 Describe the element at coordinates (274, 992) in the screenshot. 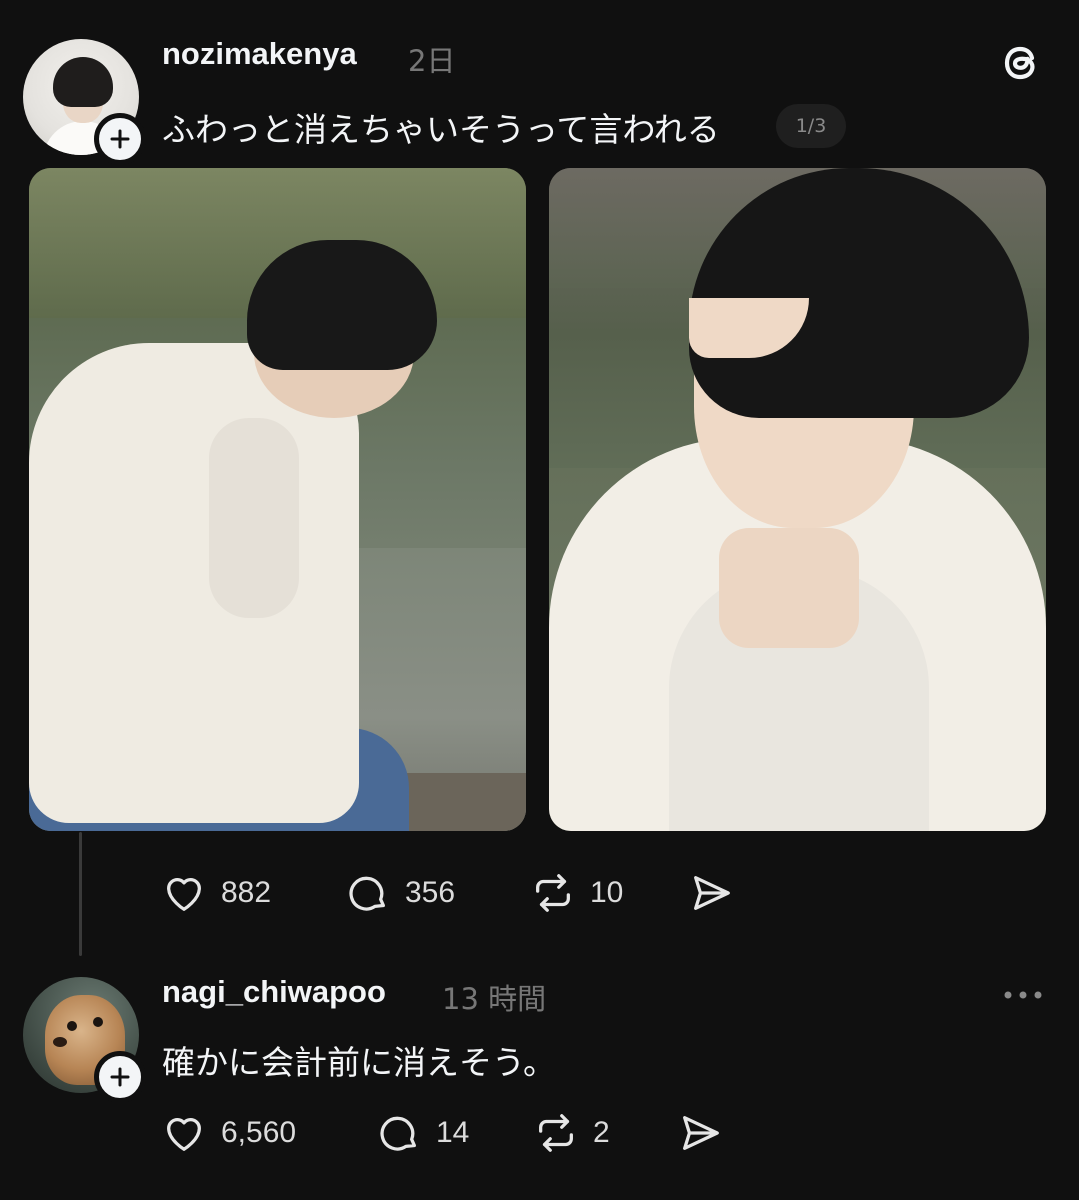

I see `reply-username: nagi_chiwapoo` at that location.